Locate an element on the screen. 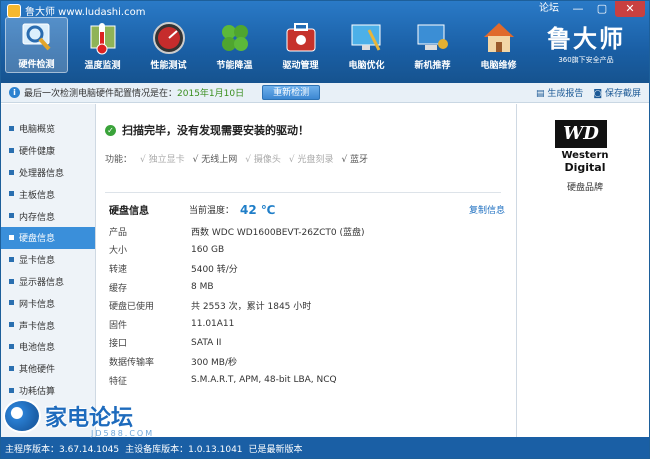 The width and height of the screenshot is (650, 459). sidebar-item-power: 功耗估算 is located at coordinates (48, 391).